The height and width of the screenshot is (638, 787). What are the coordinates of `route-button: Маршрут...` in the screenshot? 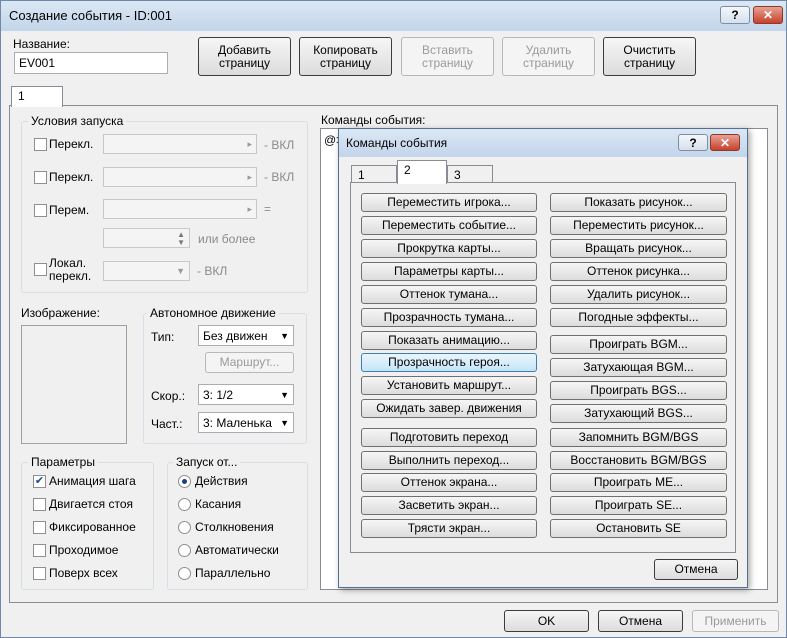 It's located at (249, 362).